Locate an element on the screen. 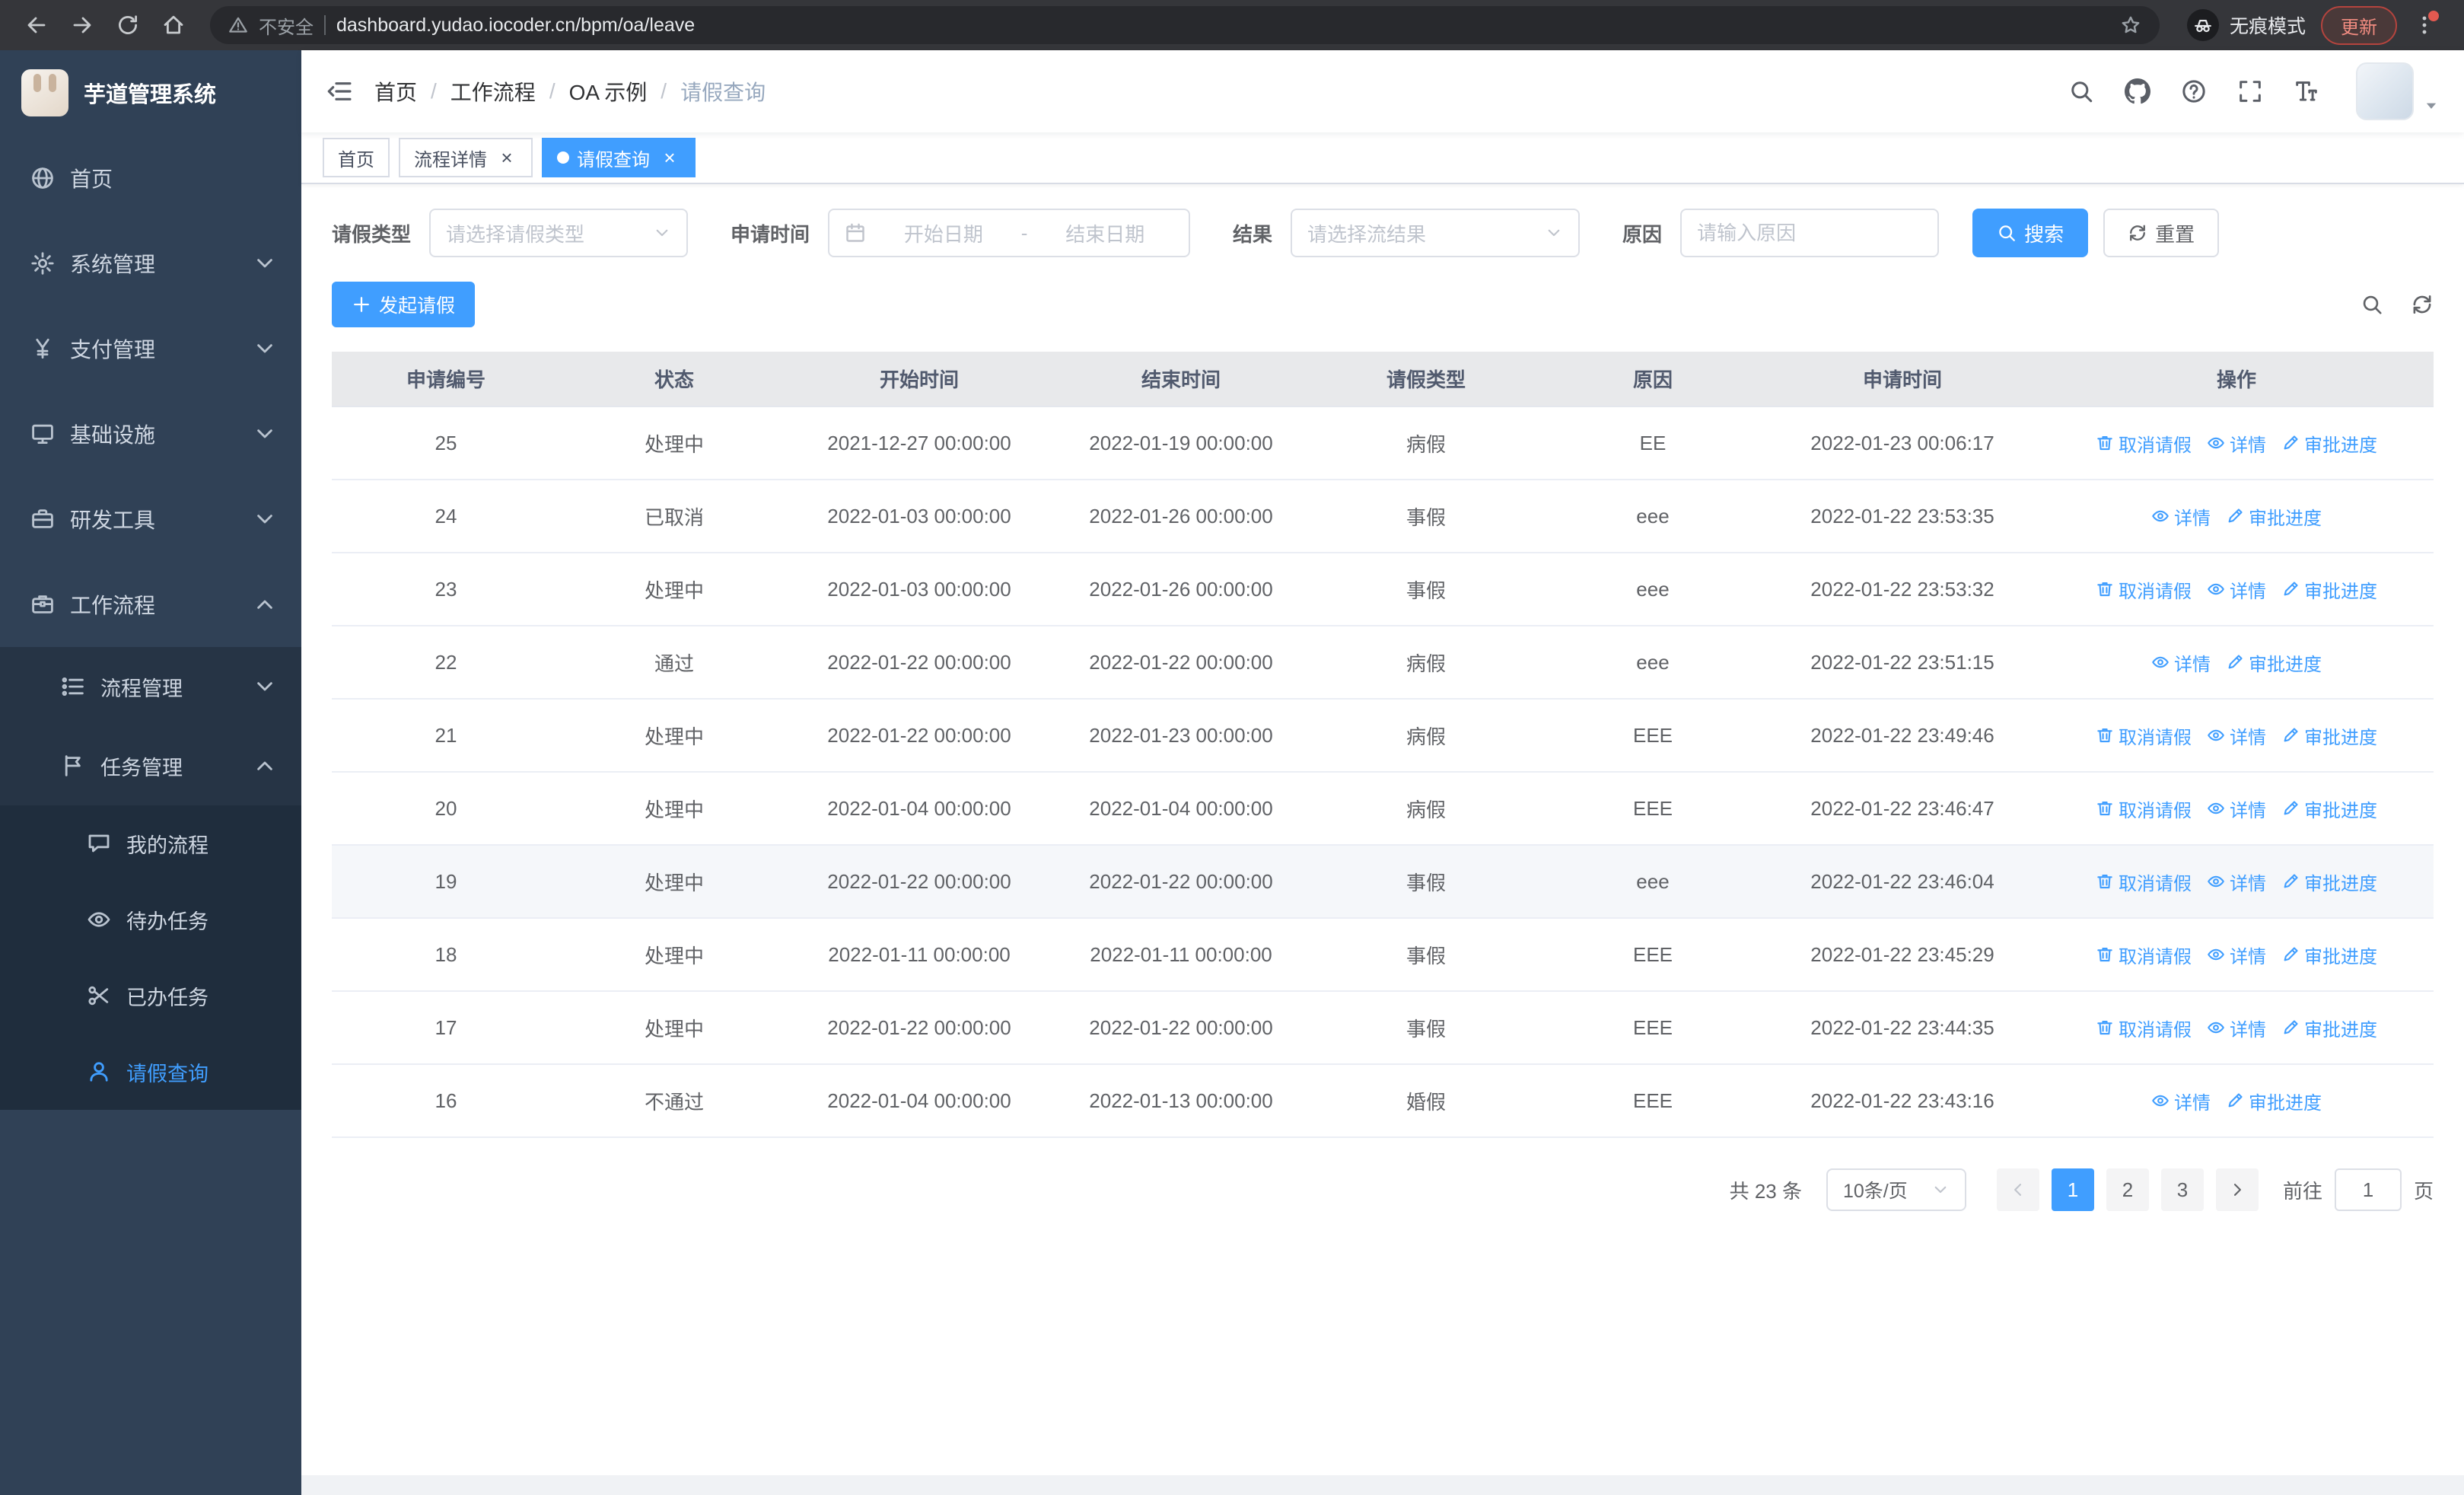 The image size is (2464, 1495). reset-button: 重置 is located at coordinates (2161, 233).